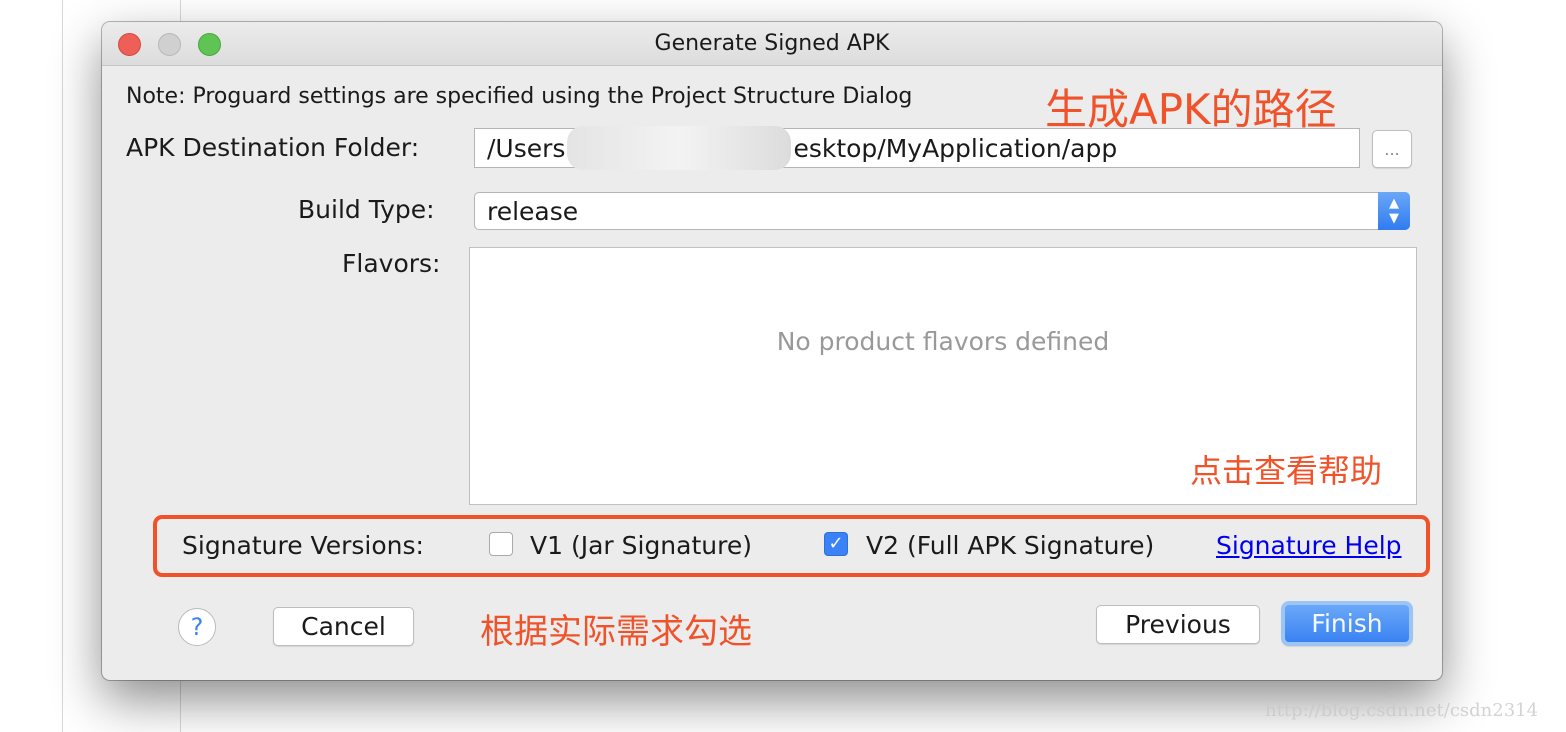 This screenshot has height=732, width=1566. What do you see at coordinates (343, 626) in the screenshot?
I see `cancel-button: Cancel` at bounding box center [343, 626].